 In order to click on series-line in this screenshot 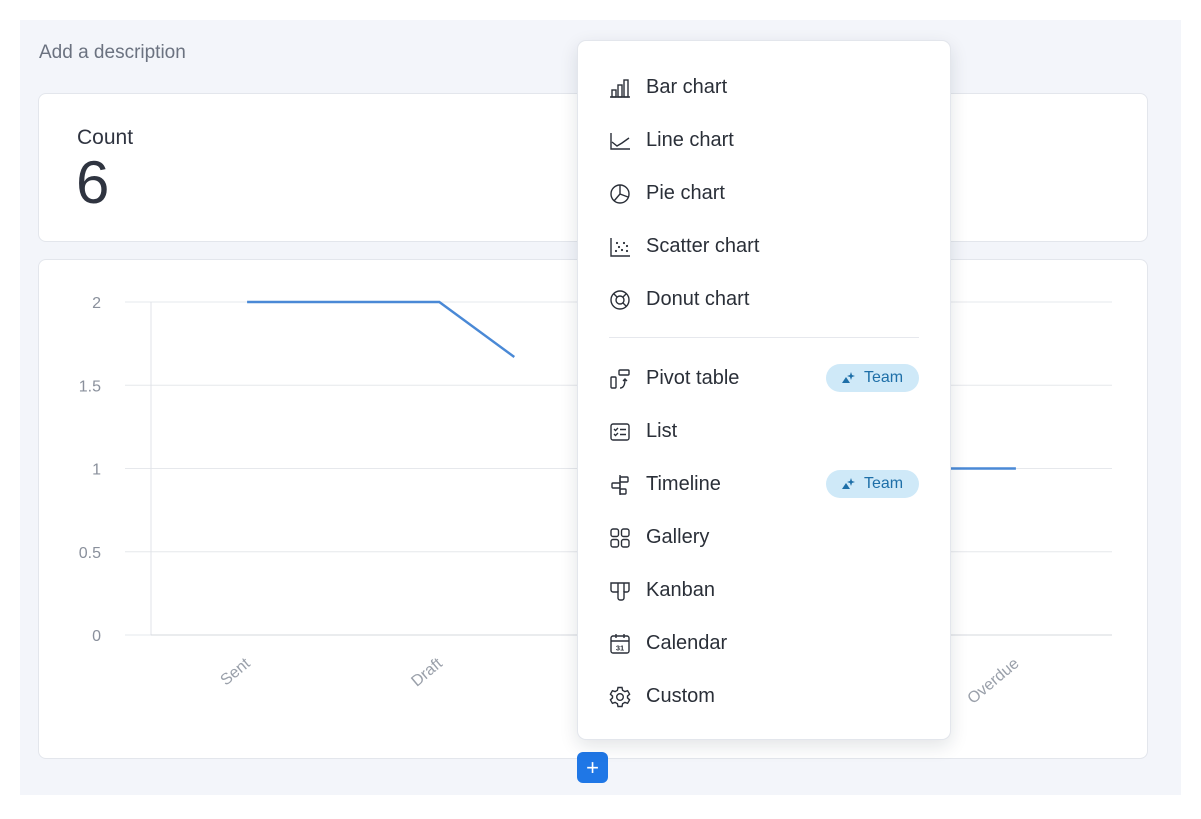, I will do `click(381, 329)`.